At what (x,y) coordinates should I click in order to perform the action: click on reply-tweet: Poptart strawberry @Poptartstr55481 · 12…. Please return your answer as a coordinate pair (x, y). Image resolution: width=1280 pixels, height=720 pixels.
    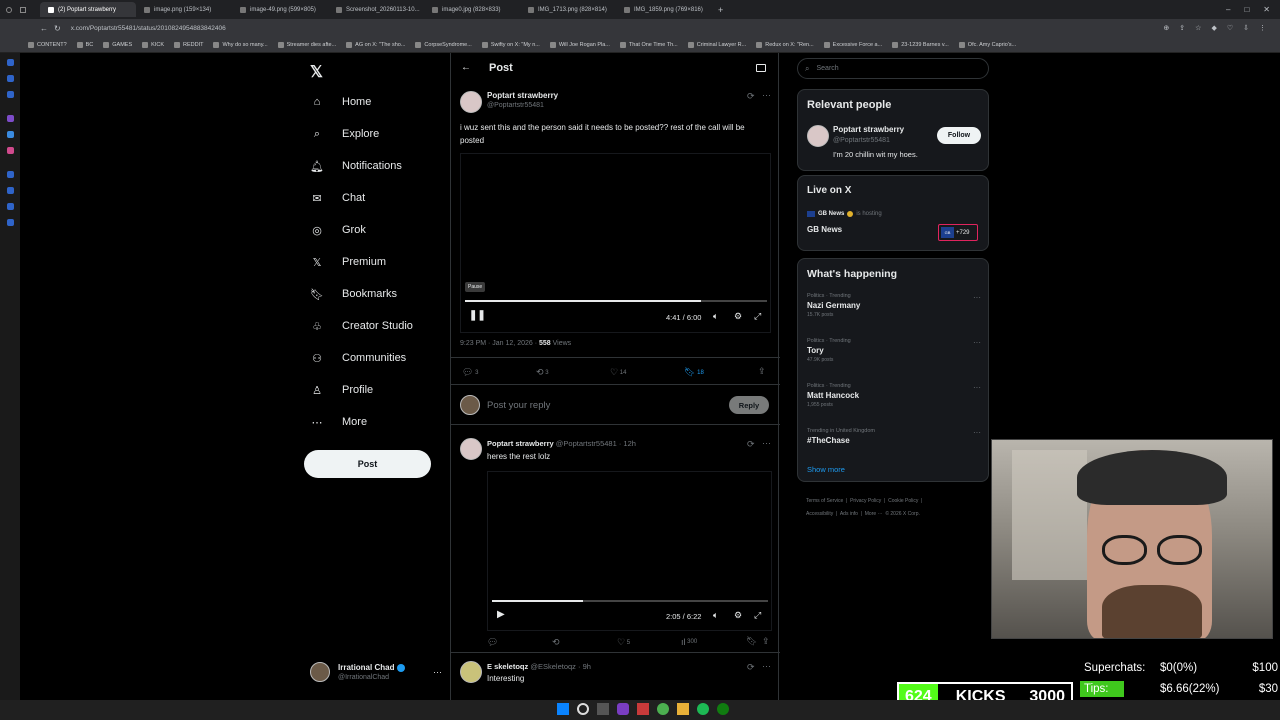
    Looking at the image, I should click on (615, 539).